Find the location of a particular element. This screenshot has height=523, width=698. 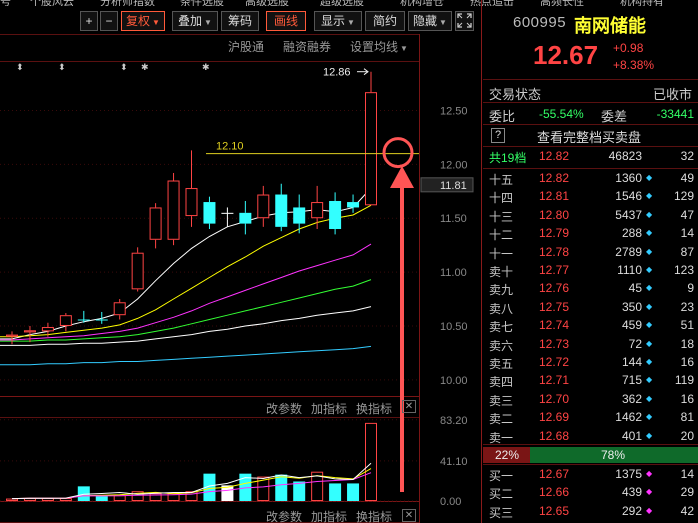

buy-ratio-pct: 22% is located at coordinates (507, 455).